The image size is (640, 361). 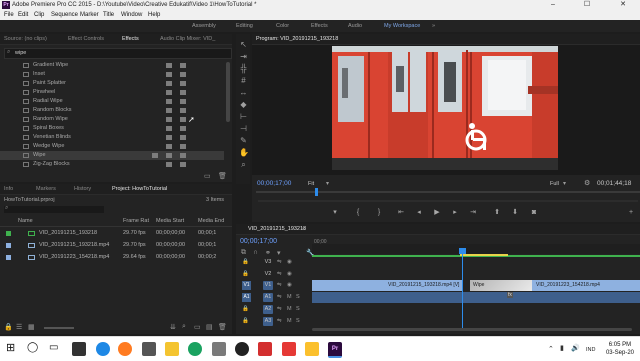 What do you see at coordinates (387, 297) in the screenshot?
I see `audio-clip` at bounding box center [387, 297].